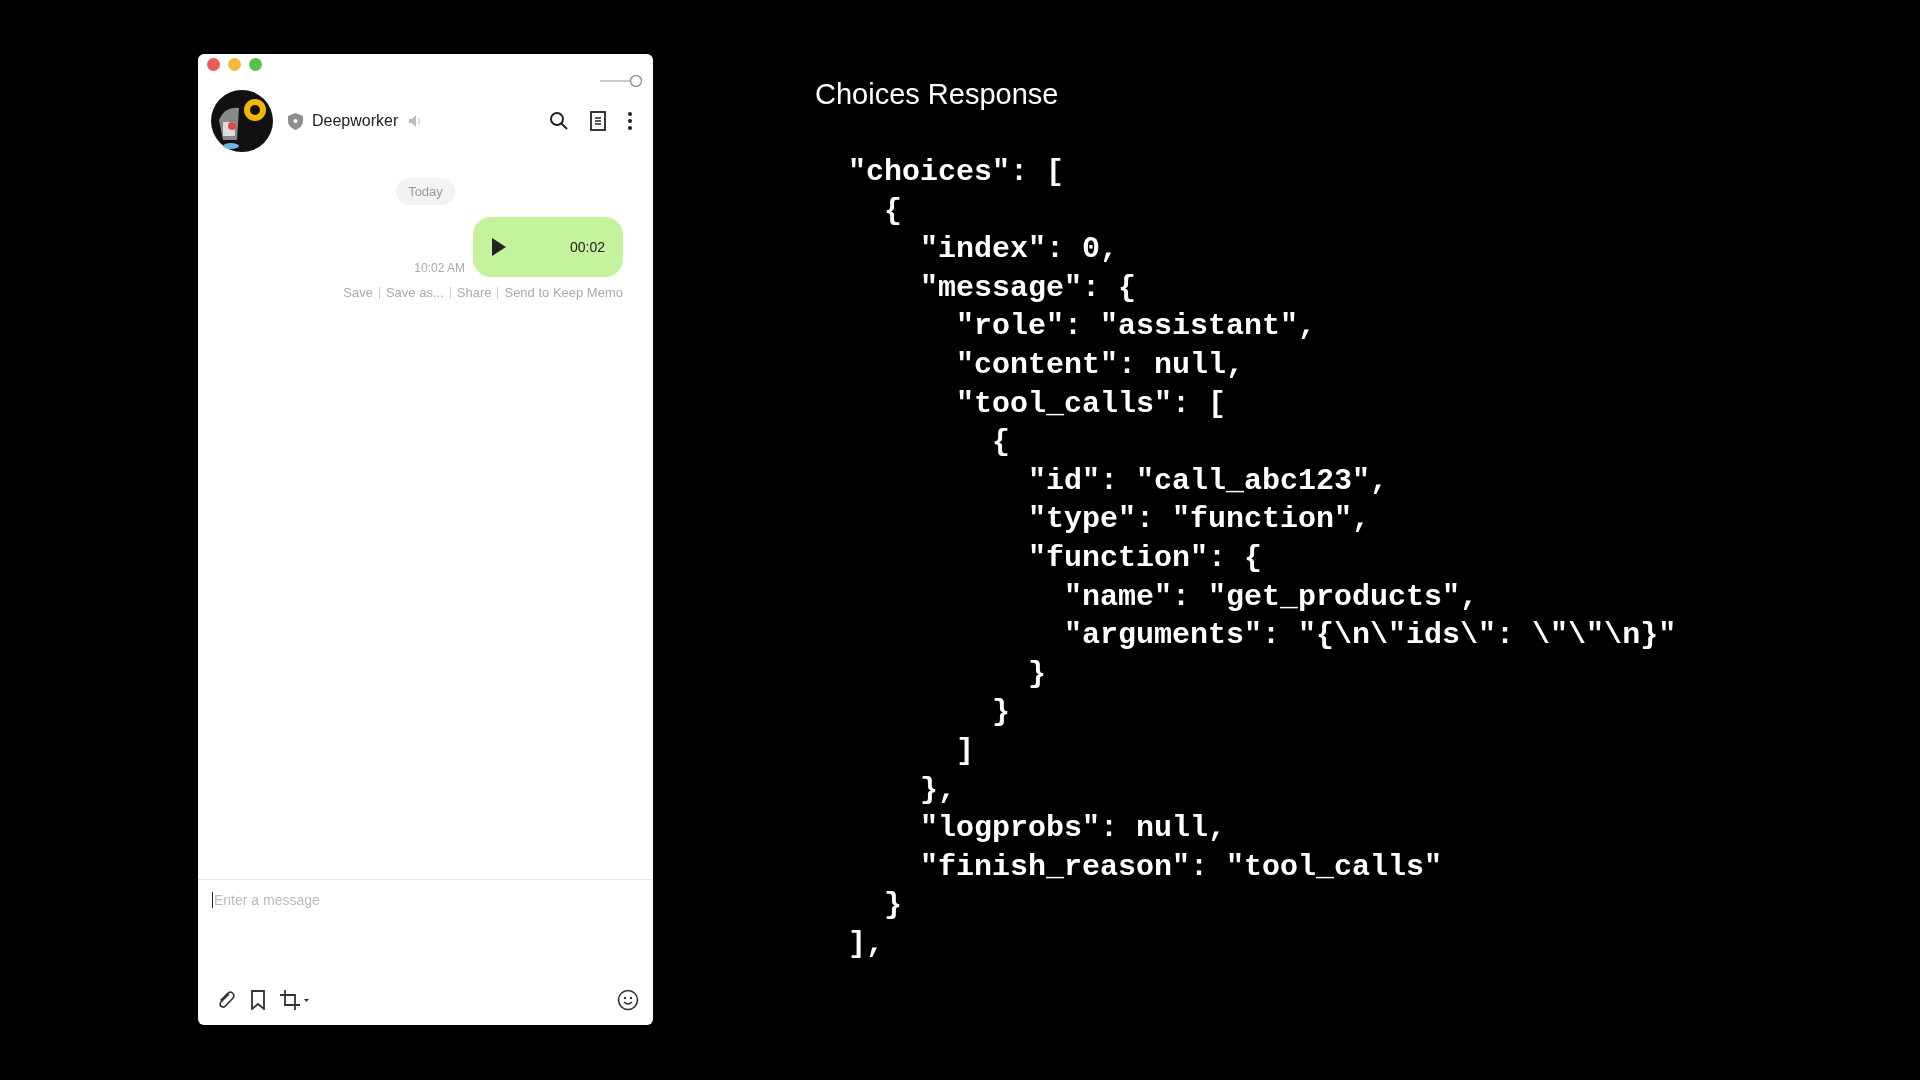 The width and height of the screenshot is (1920, 1080). I want to click on code-line: "function": {, so click(1145, 558).